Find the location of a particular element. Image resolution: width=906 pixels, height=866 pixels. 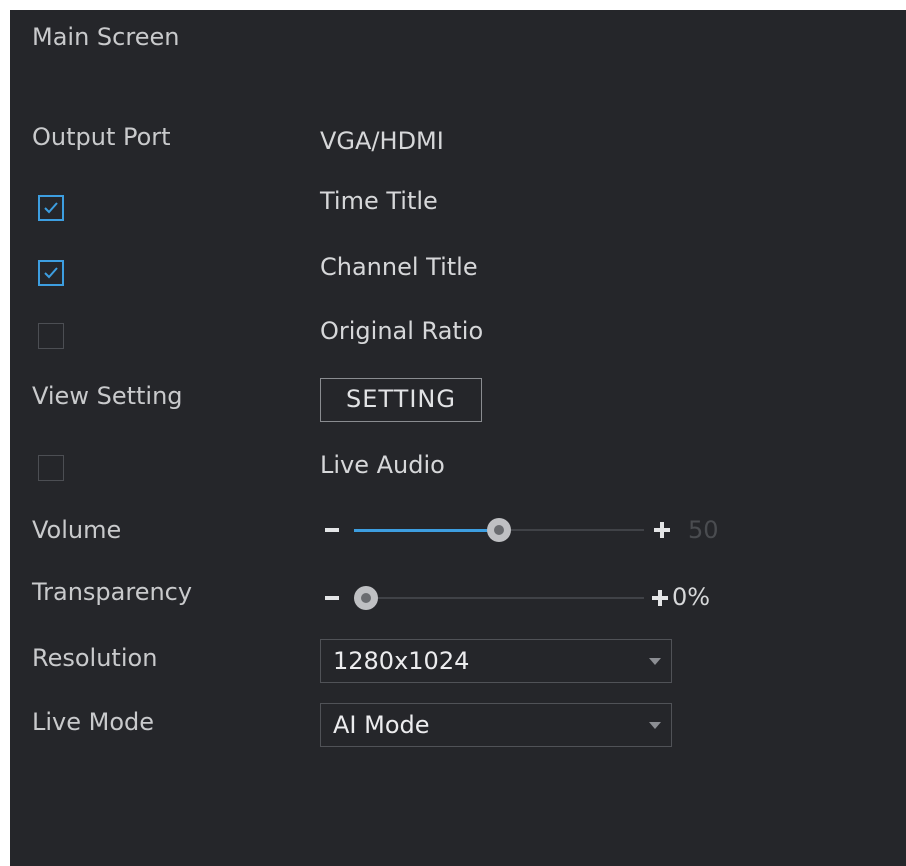

volume-slider-fill is located at coordinates (426, 530).